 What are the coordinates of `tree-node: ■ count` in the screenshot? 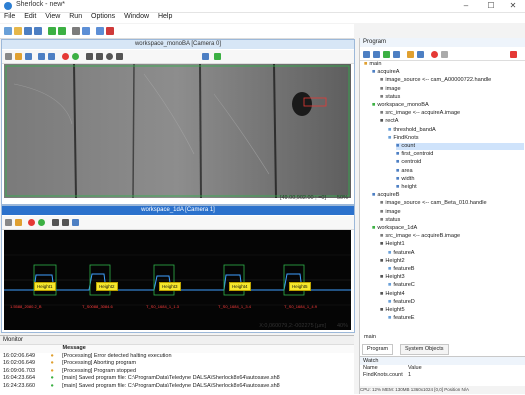 It's located at (460, 146).